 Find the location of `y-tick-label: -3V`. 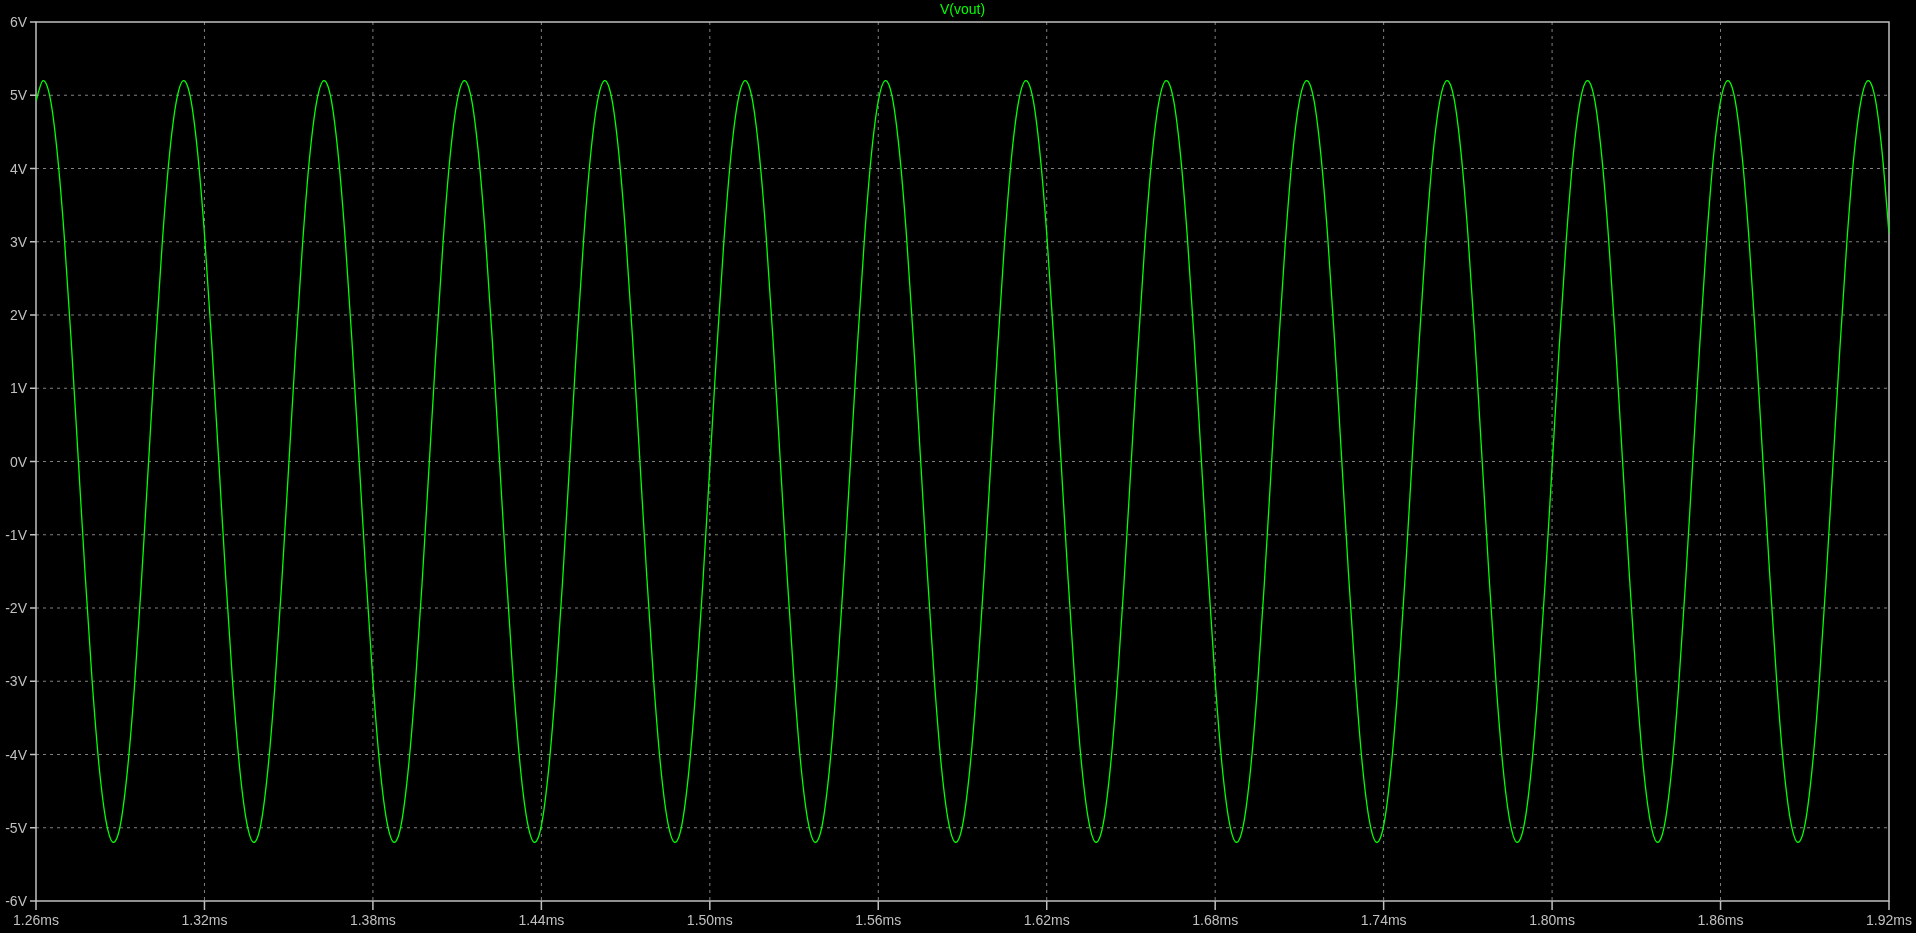

y-tick-label: -3V is located at coordinates (16, 681).